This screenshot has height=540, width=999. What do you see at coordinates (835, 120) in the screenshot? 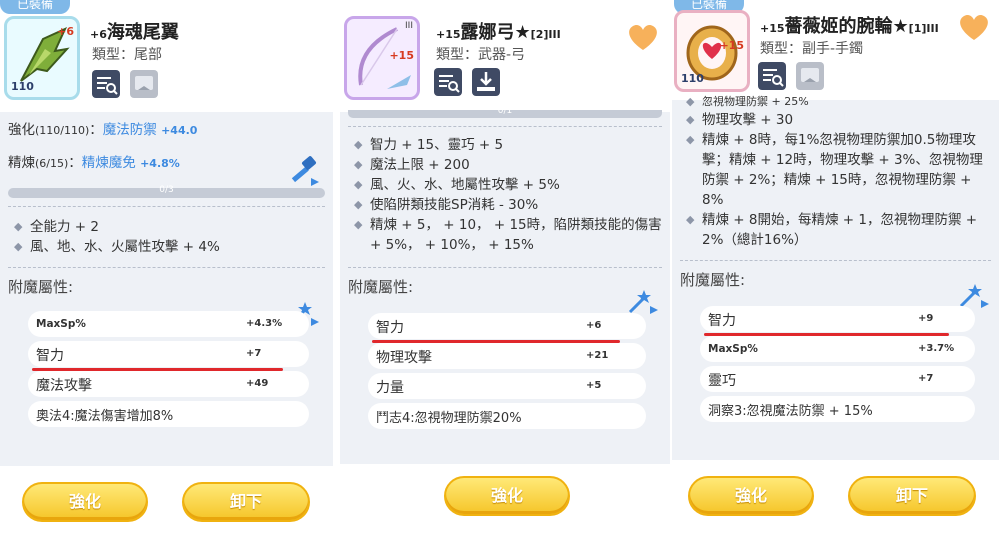
I see `effect-line: 物理攻擊 + 30` at bounding box center [835, 120].